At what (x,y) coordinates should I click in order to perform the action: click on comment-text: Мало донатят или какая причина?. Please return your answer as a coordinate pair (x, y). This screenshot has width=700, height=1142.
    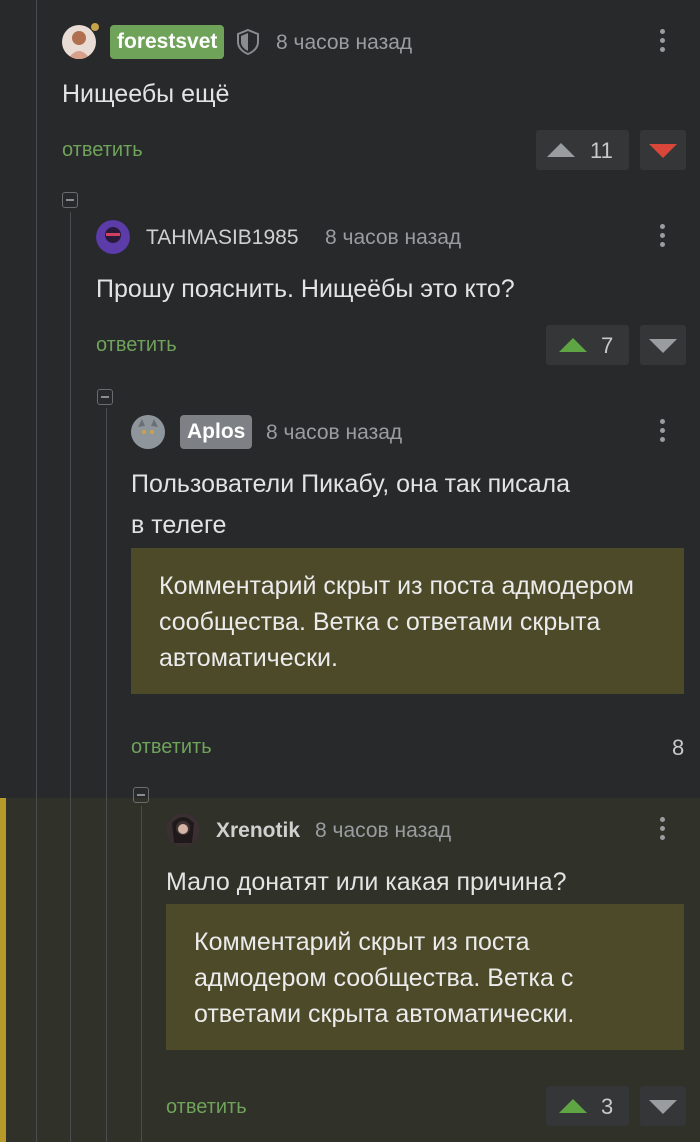
    Looking at the image, I should click on (366, 882).